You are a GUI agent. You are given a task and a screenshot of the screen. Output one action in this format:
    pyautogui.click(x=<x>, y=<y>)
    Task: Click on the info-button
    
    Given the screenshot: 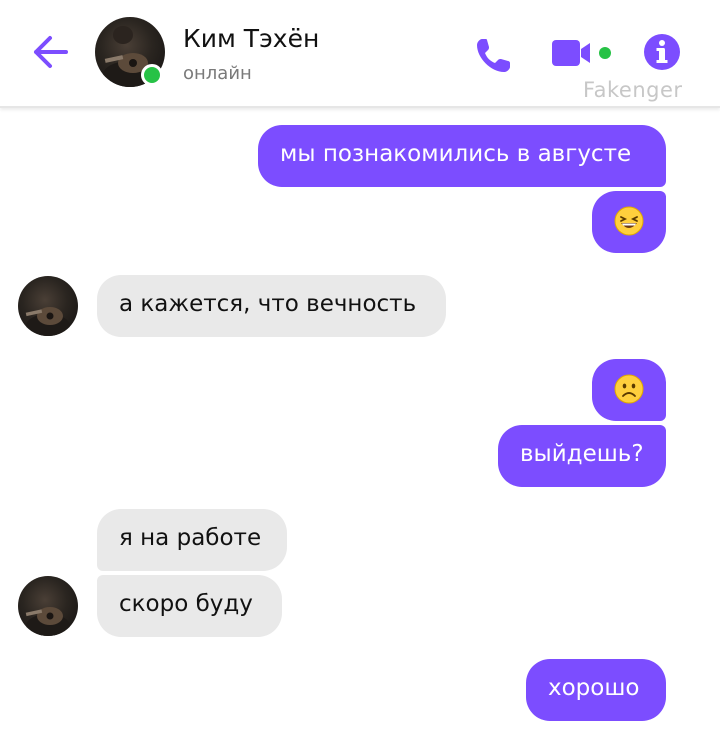 What is the action you would take?
    pyautogui.click(x=662, y=52)
    